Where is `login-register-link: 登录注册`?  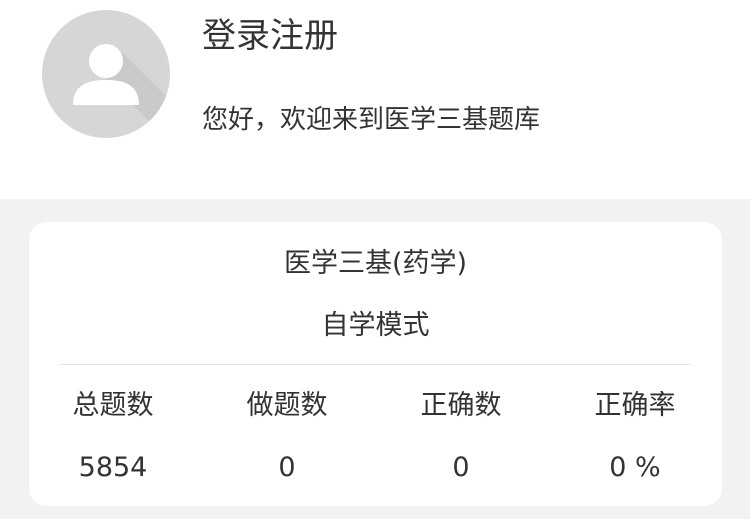
login-register-link: 登录注册 is located at coordinates (270, 36).